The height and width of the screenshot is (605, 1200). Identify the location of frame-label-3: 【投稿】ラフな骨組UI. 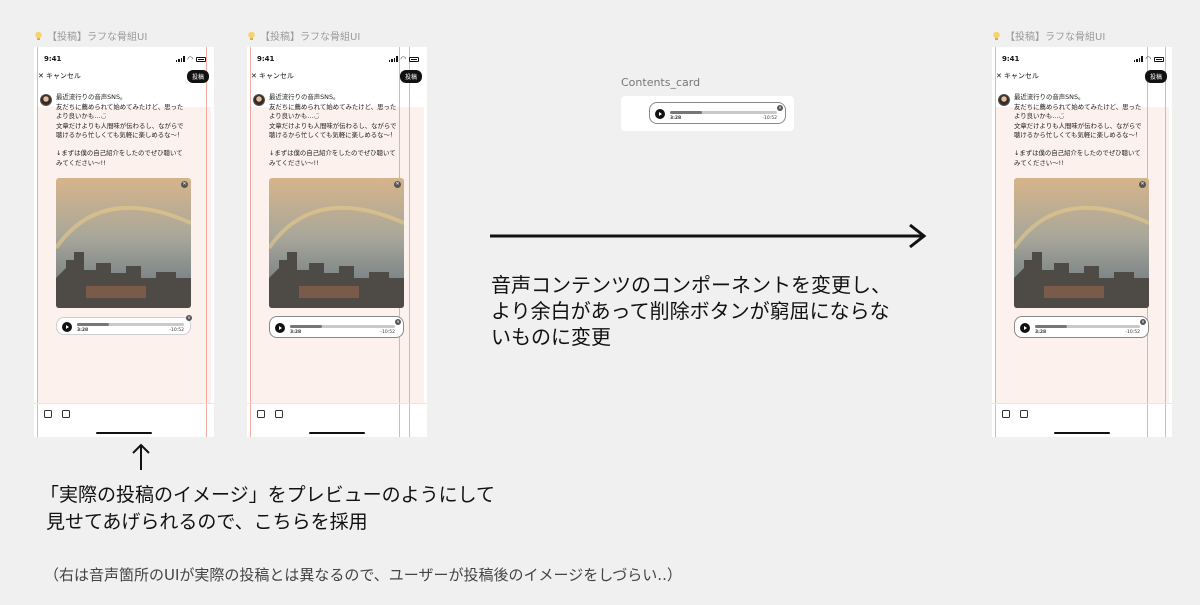
(1048, 35).